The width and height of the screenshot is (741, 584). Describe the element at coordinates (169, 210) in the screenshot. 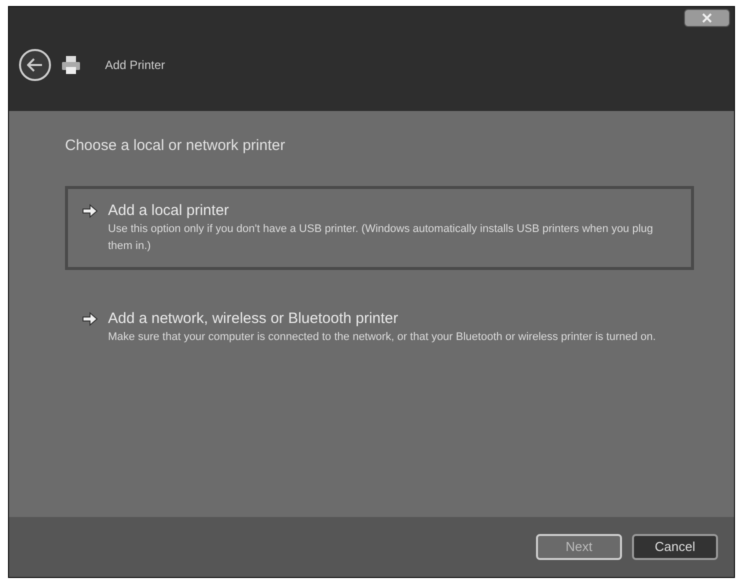

I see `option-title: Add a local printer` at that location.